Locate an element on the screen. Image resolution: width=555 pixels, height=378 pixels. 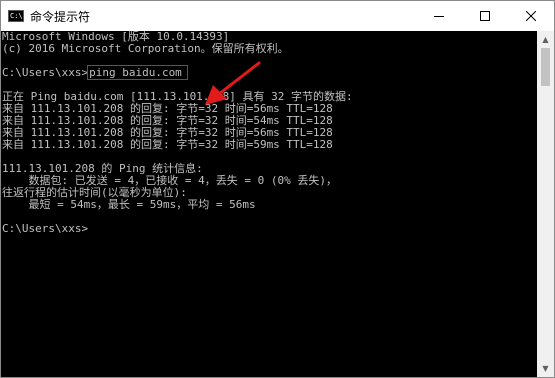
window-controls is located at coordinates (485, 16).